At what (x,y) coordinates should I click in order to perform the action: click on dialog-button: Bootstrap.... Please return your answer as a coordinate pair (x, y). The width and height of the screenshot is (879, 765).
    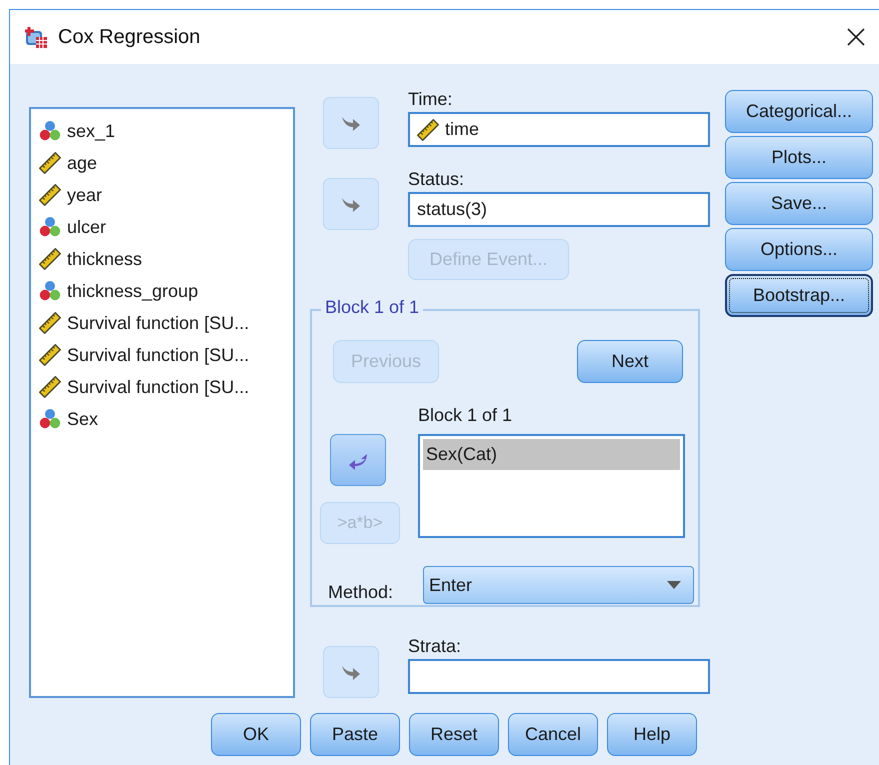
    Looking at the image, I should click on (799, 295).